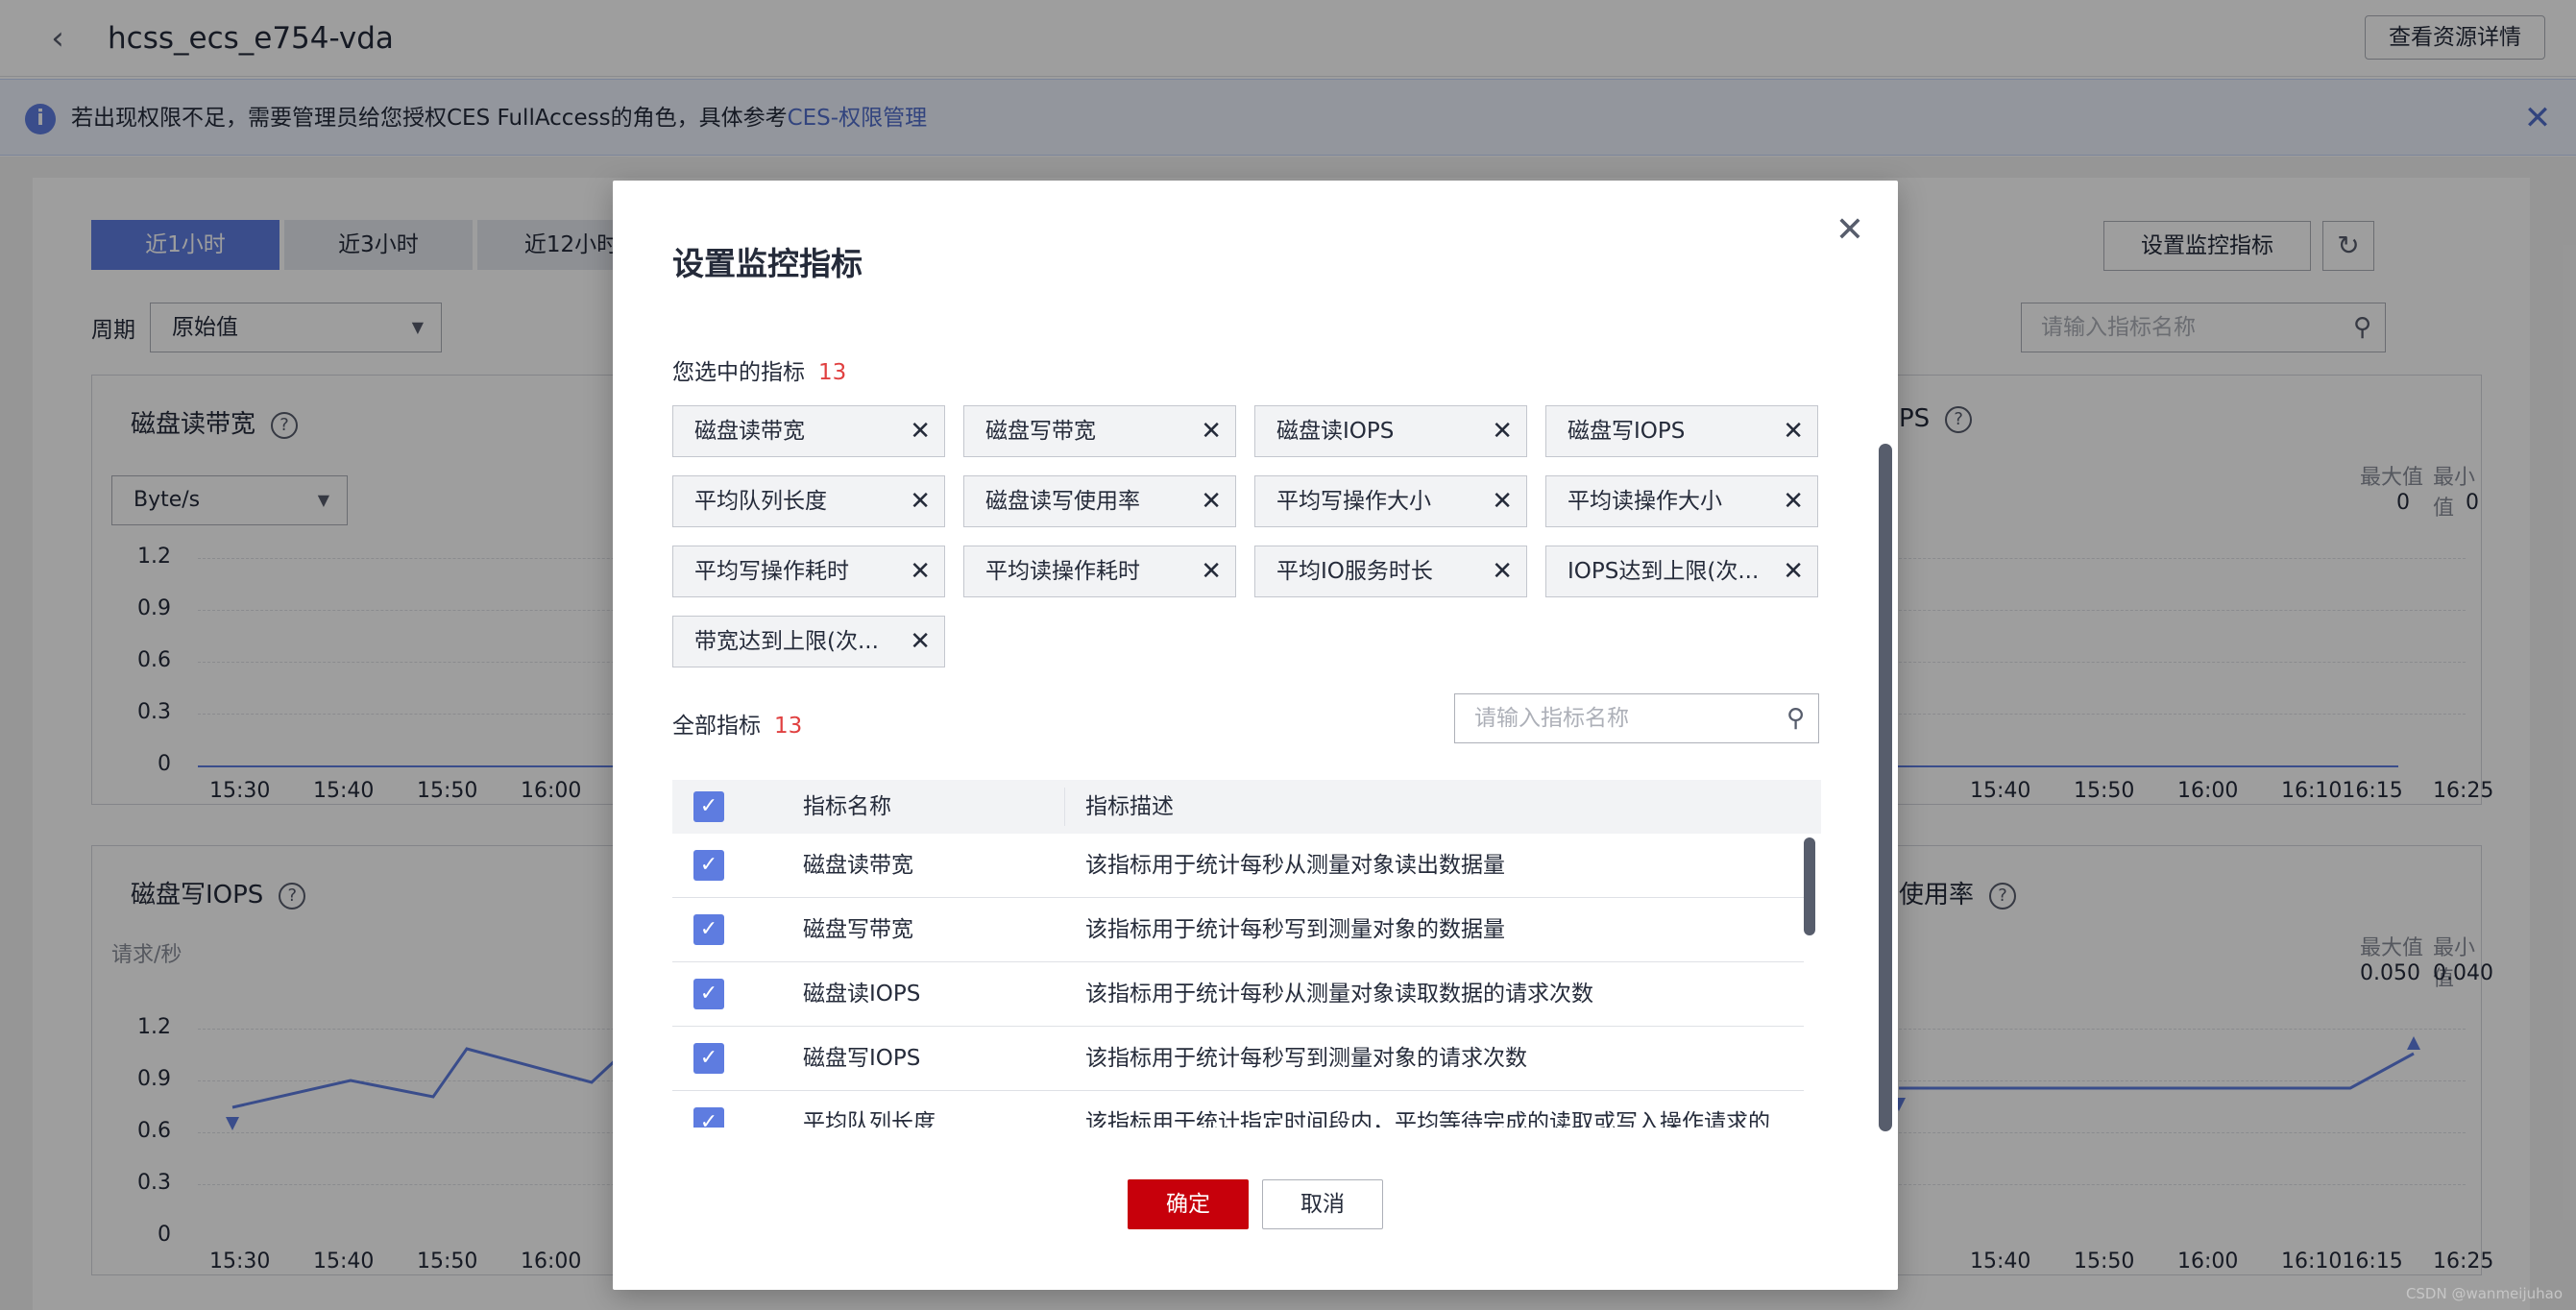 The image size is (2576, 1310). Describe the element at coordinates (1339, 995) in the screenshot. I see `metric-desc: 该指标用于统计每秒从测量对象读取数据的请求次数` at that location.